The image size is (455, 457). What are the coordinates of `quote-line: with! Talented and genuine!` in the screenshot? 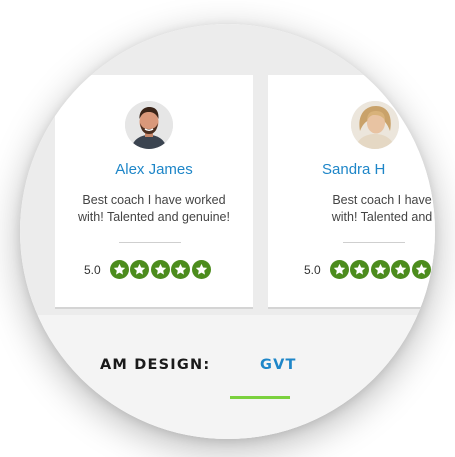 It's located at (154, 217).